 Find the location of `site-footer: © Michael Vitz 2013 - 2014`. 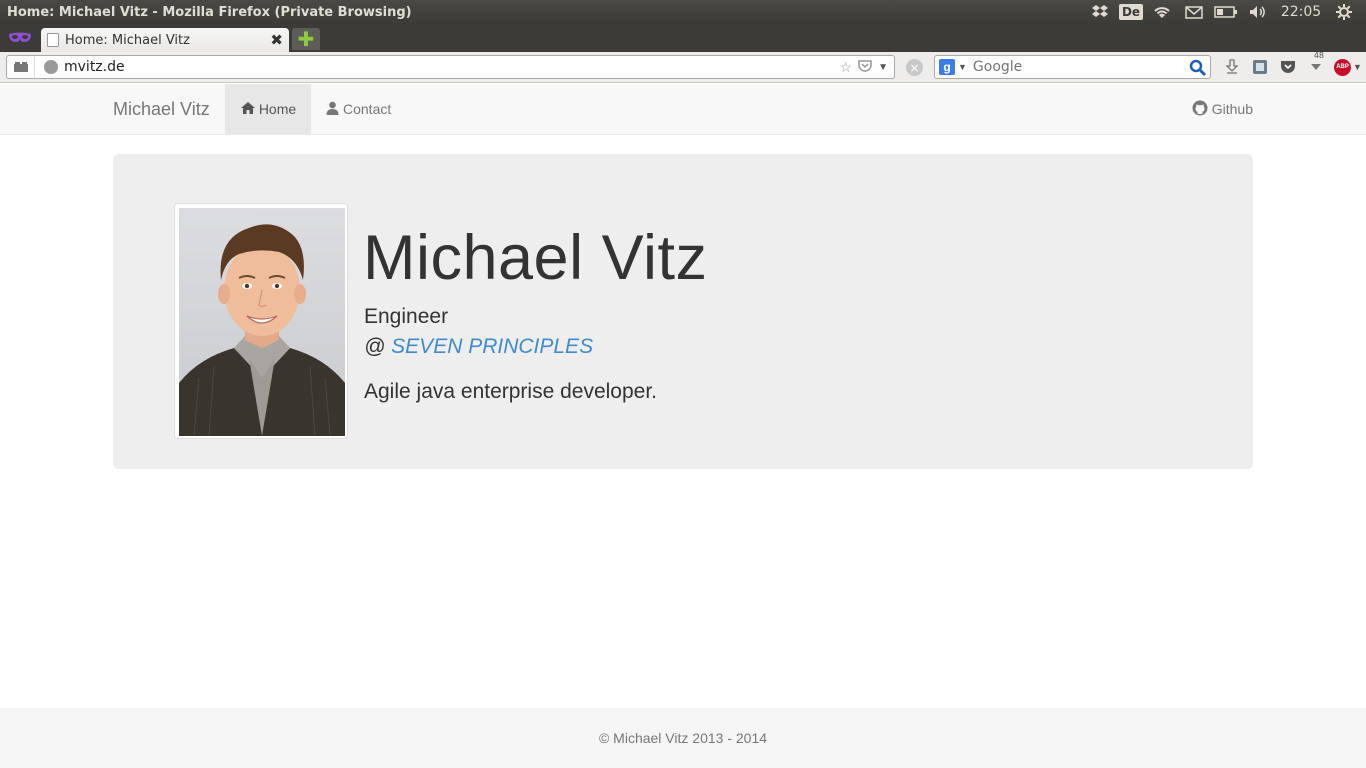

site-footer: © Michael Vitz 2013 - 2014 is located at coordinates (683, 738).